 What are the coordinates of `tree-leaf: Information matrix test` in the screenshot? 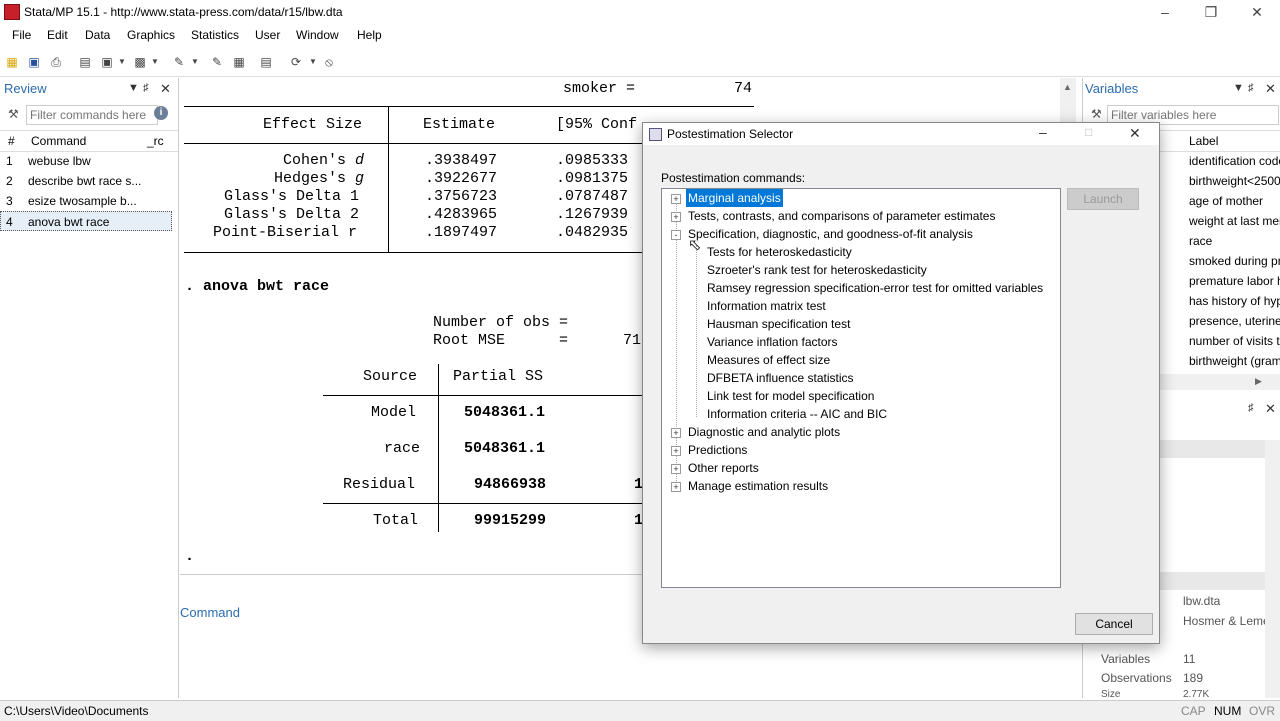 It's located at (766, 306).